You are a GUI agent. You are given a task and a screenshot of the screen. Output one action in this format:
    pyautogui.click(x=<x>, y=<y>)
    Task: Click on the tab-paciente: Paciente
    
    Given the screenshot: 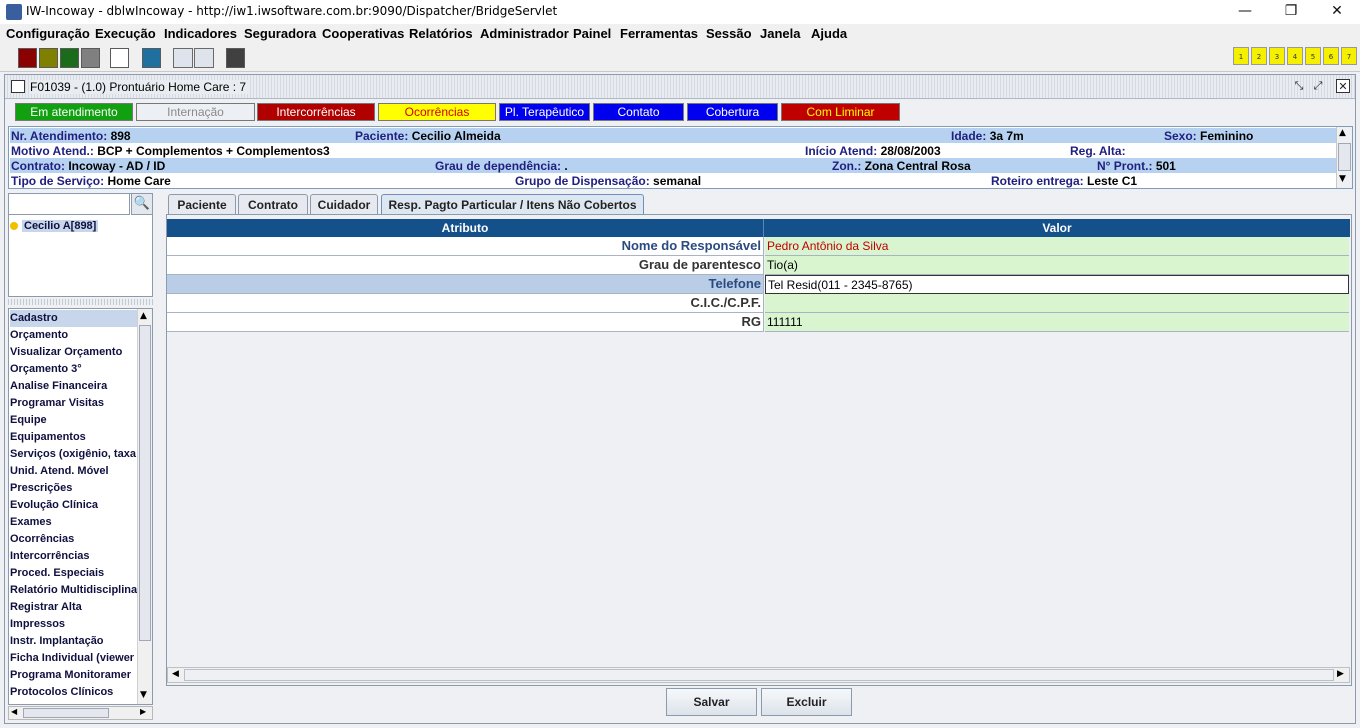 What is the action you would take?
    pyautogui.click(x=202, y=204)
    